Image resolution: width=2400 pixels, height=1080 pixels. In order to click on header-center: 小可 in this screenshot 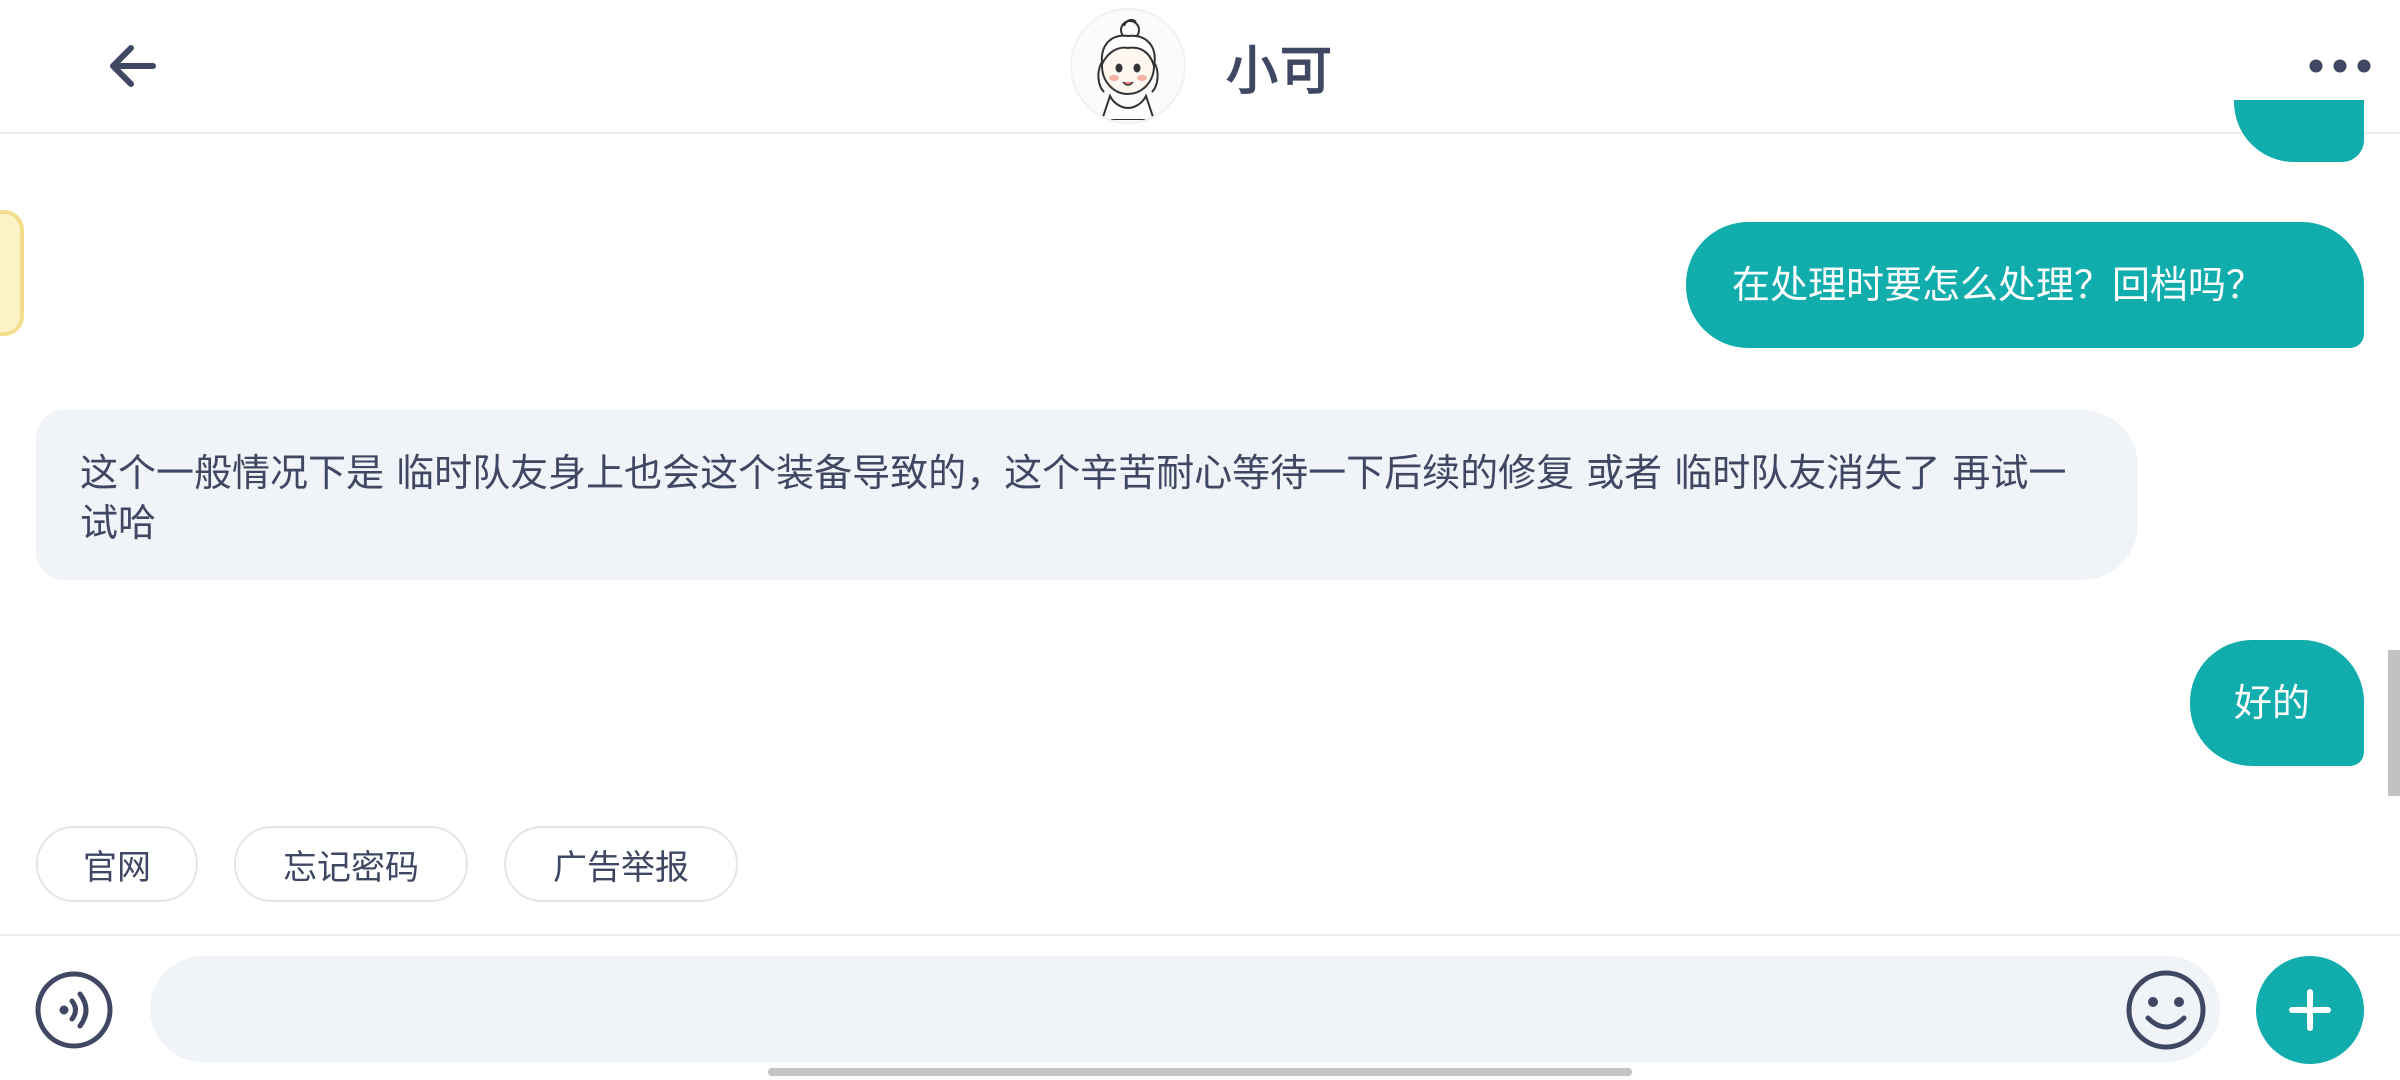, I will do `click(1202, 66)`.